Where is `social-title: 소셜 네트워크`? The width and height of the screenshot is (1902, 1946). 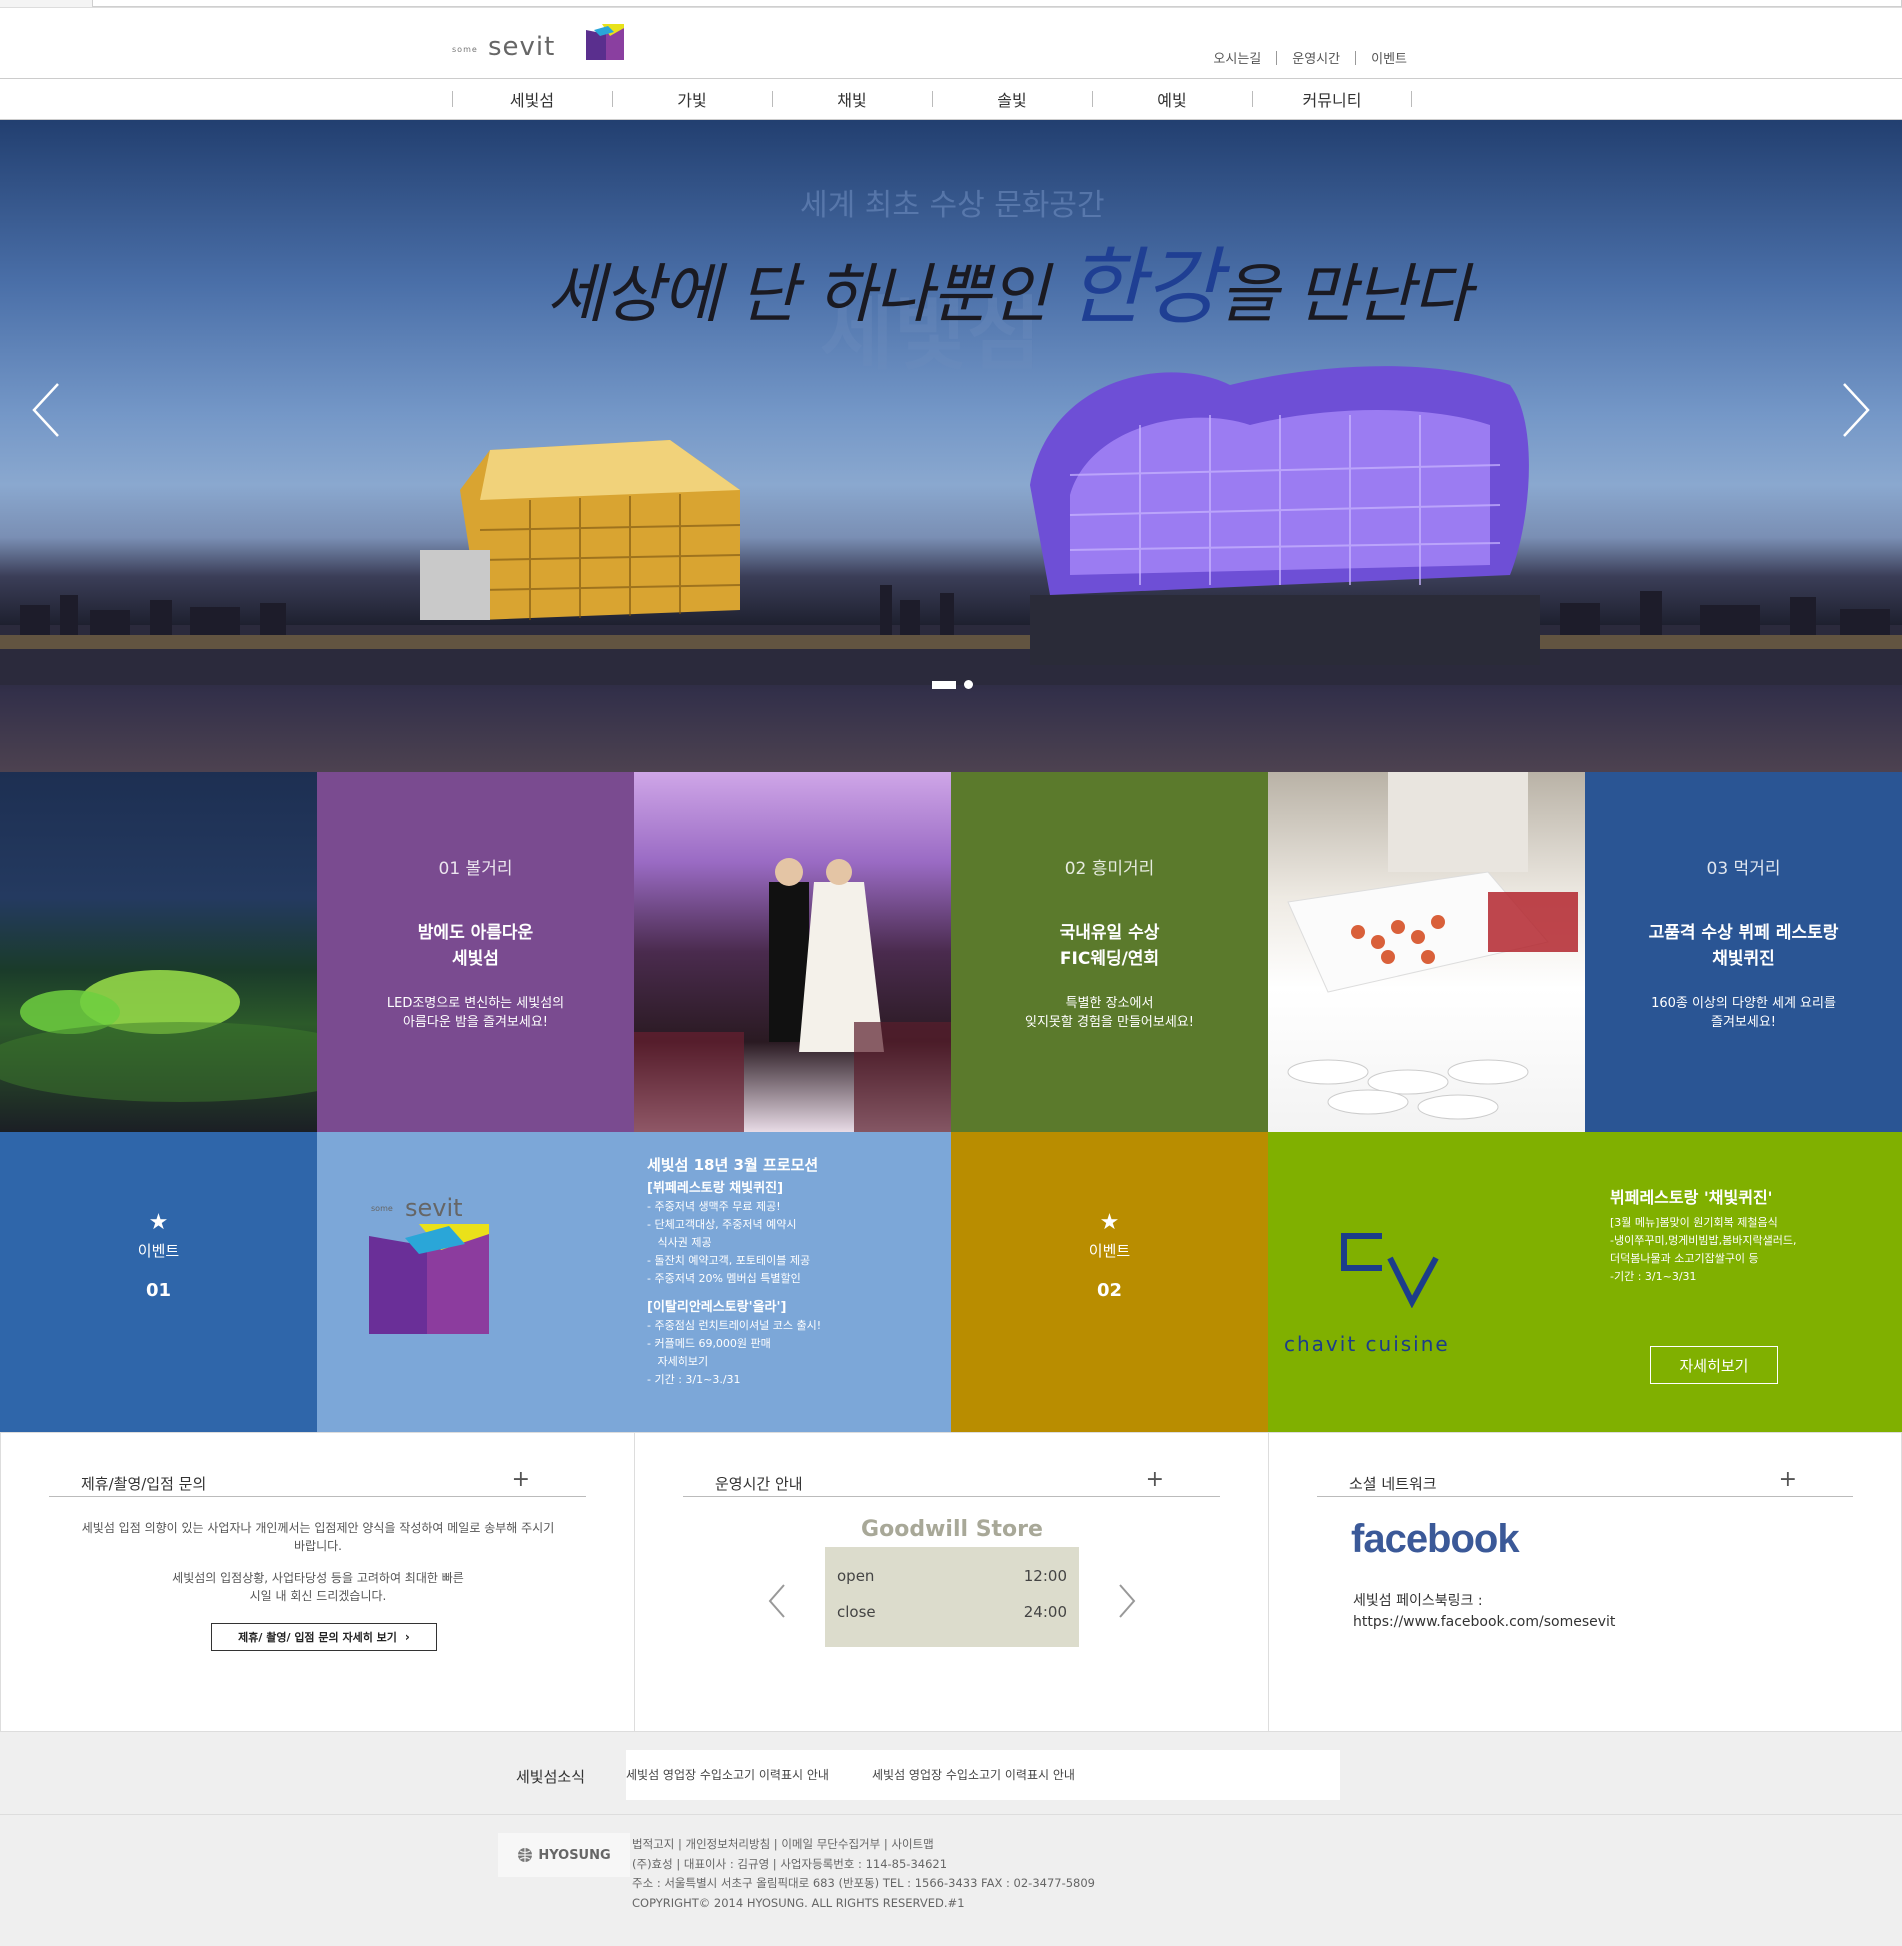
social-title: 소셜 네트워크 is located at coordinates (1393, 1484).